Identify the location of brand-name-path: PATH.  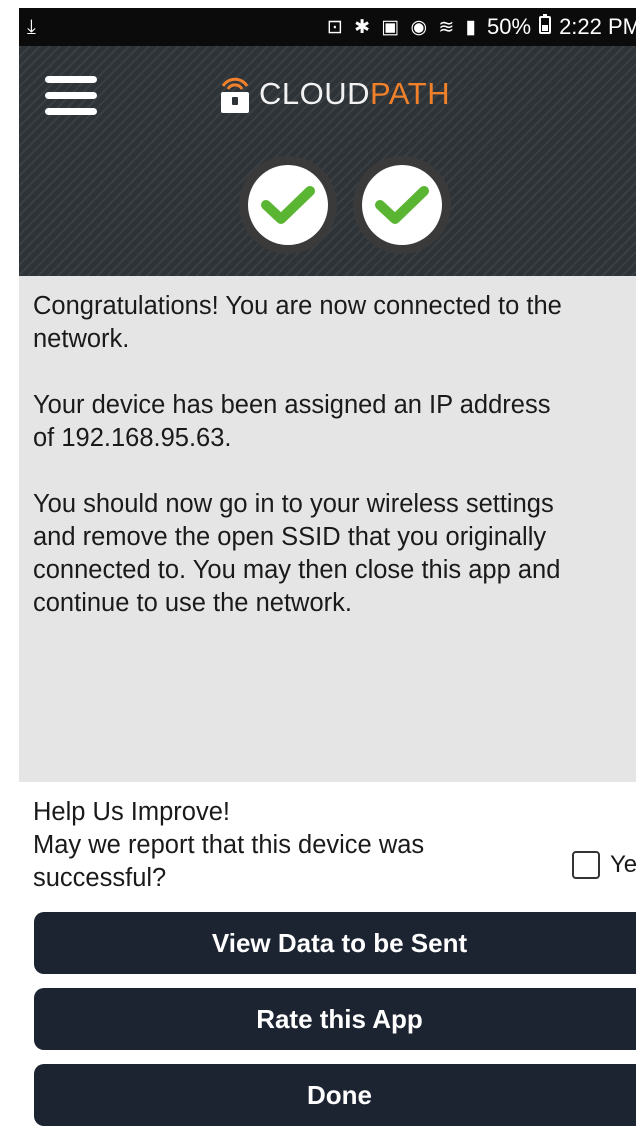
(410, 93).